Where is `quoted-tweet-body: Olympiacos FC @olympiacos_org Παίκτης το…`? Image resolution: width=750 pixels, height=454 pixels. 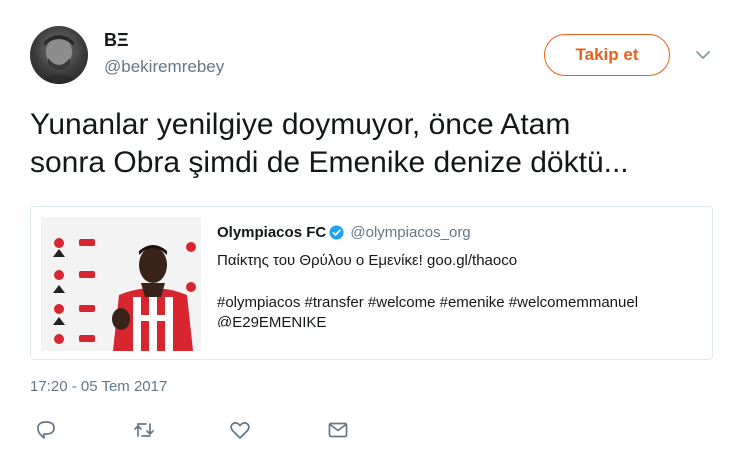 quoted-tweet-body: Olympiacos FC @olympiacos_org Παίκτης το… is located at coordinates (462, 275).